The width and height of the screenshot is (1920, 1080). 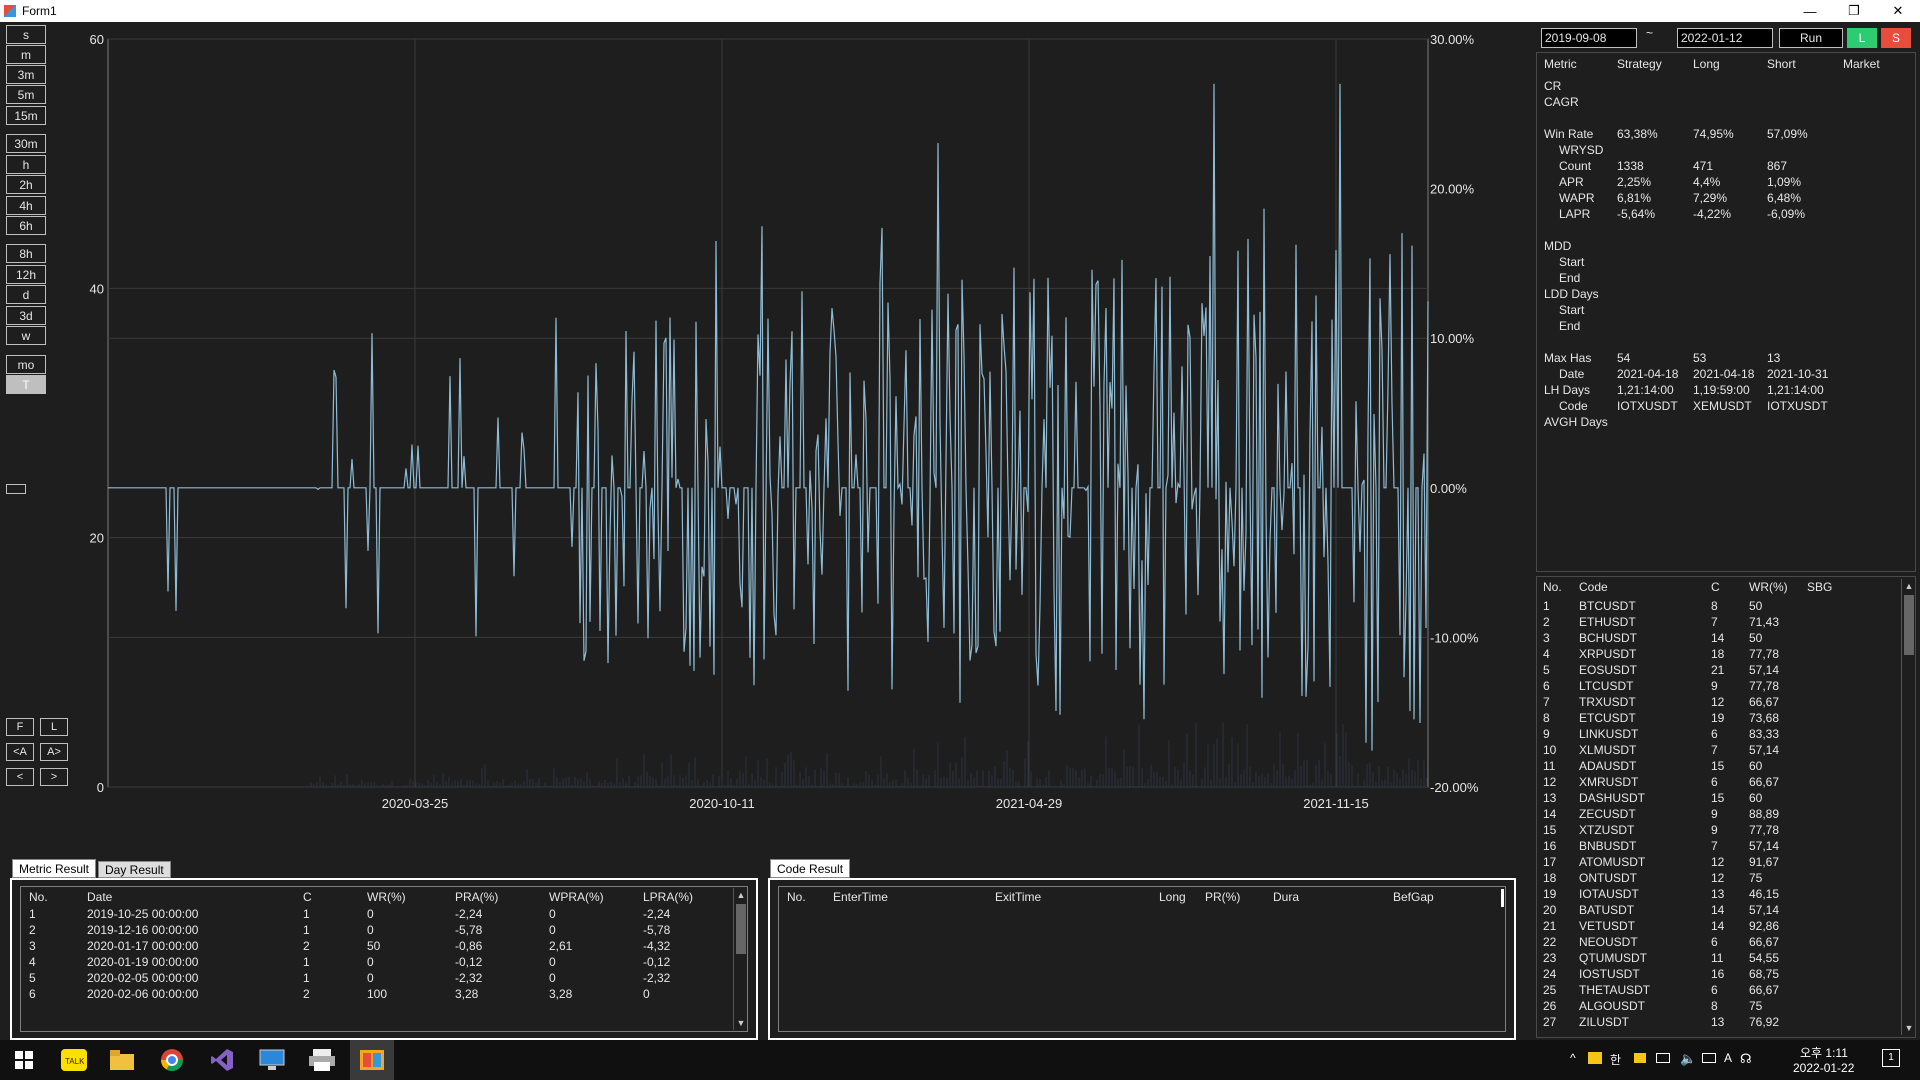 What do you see at coordinates (1717, 831) in the screenshot?
I see `code-list-item: 15 XTZUSDT 9 77,78` at bounding box center [1717, 831].